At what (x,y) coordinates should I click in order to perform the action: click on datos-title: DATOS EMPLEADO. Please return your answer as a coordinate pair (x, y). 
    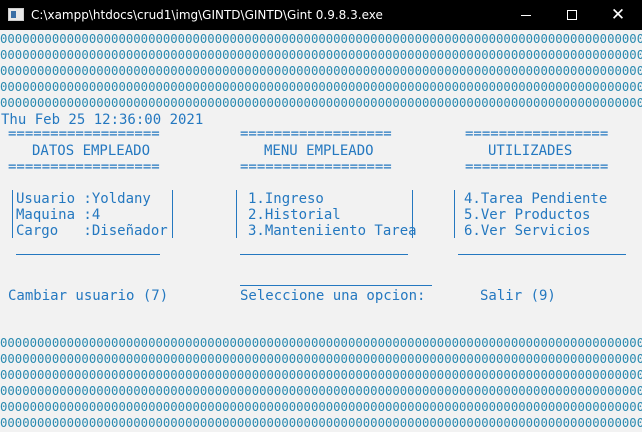
    Looking at the image, I should click on (91, 151).